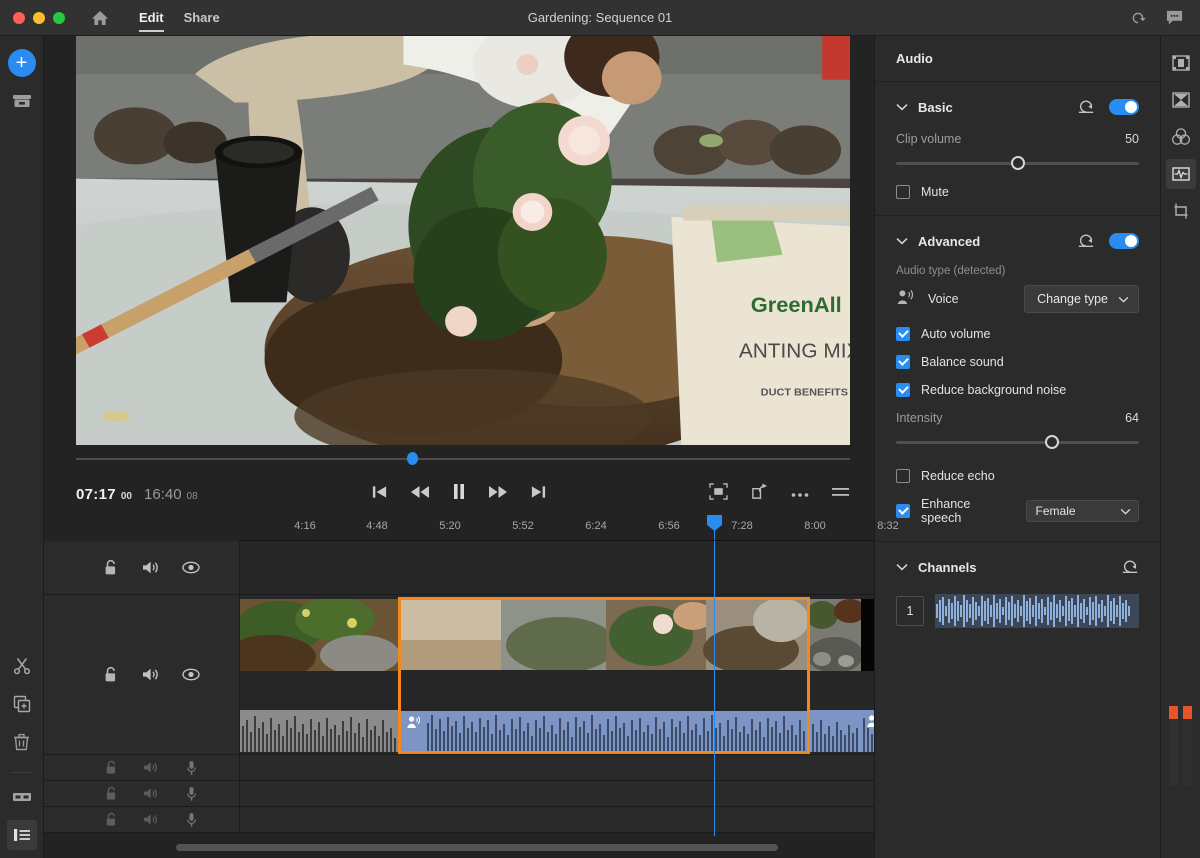 The image size is (1200, 858). Describe the element at coordinates (1017, 192) in the screenshot. I see `mute-row: Mute` at that location.